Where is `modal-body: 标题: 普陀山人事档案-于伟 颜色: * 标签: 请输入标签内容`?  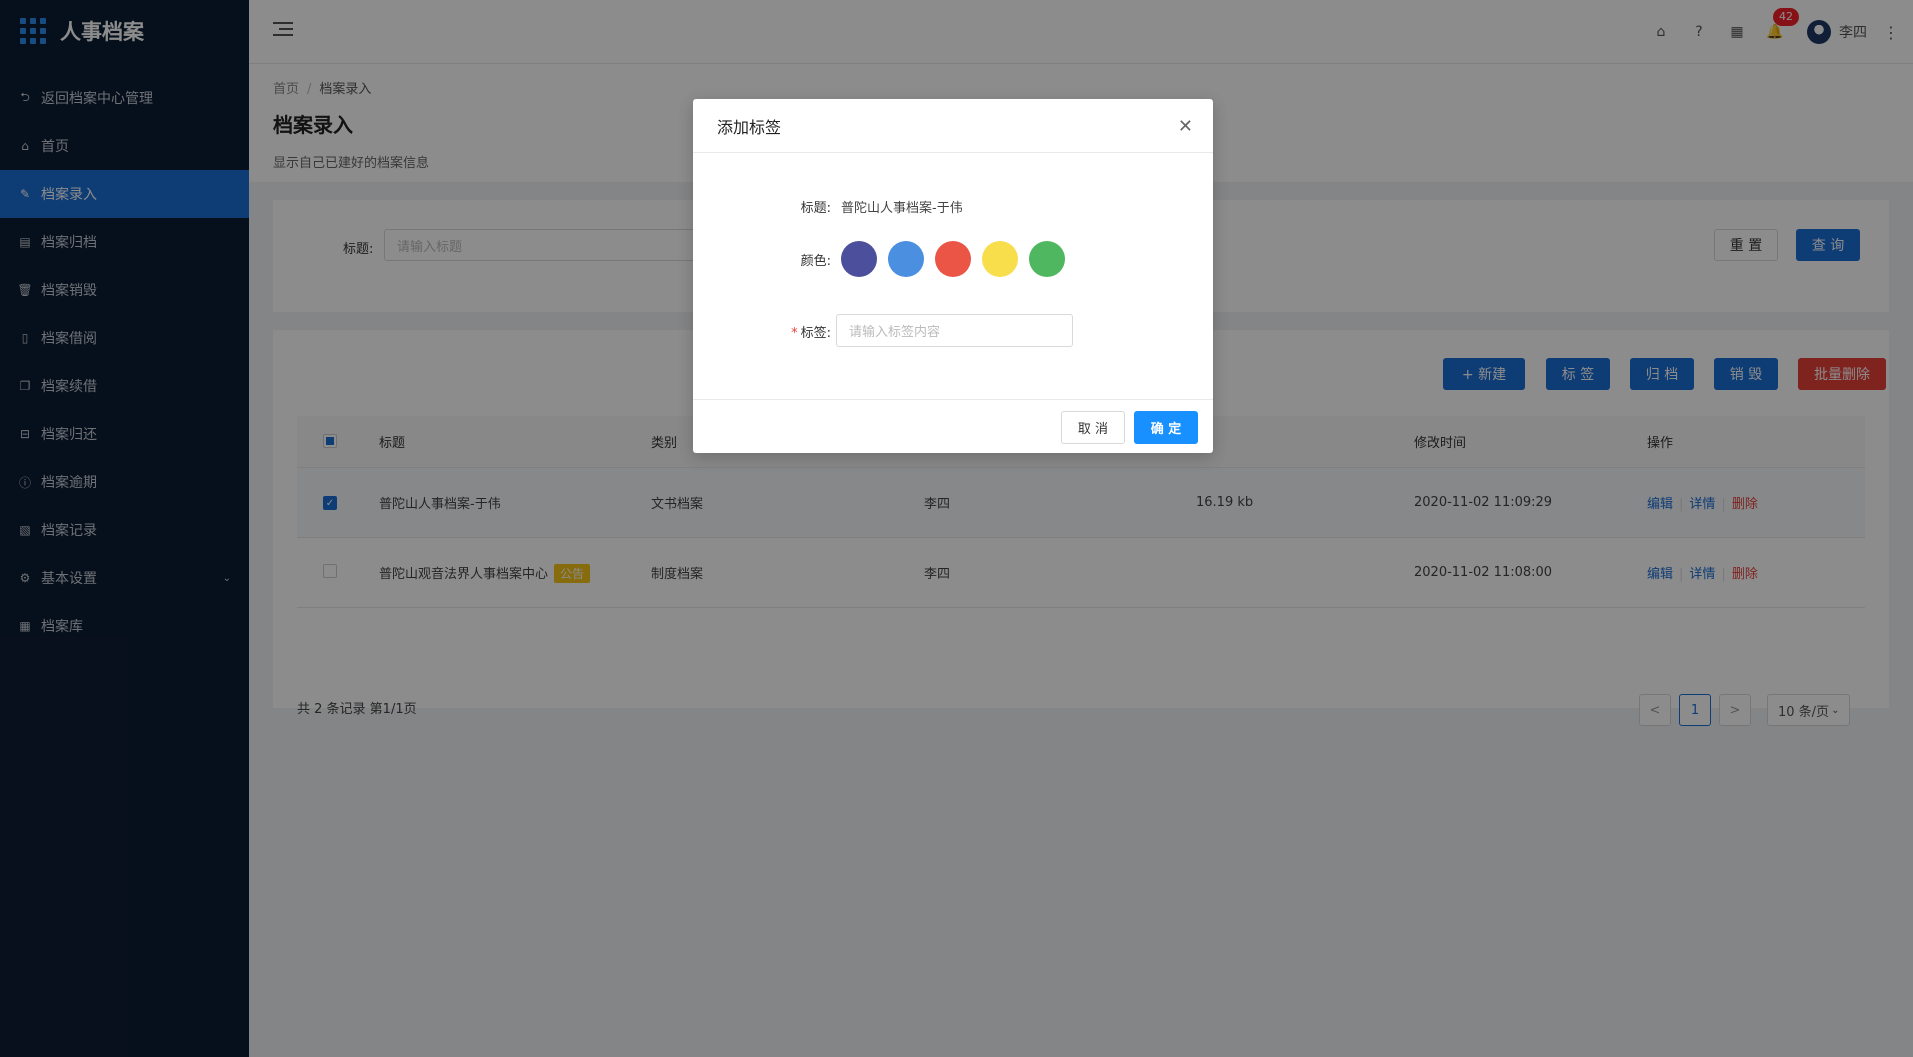 modal-body: 标题: 普陀山人事档案-于伟 颜色: * 标签: 请输入标签内容 is located at coordinates (953, 276).